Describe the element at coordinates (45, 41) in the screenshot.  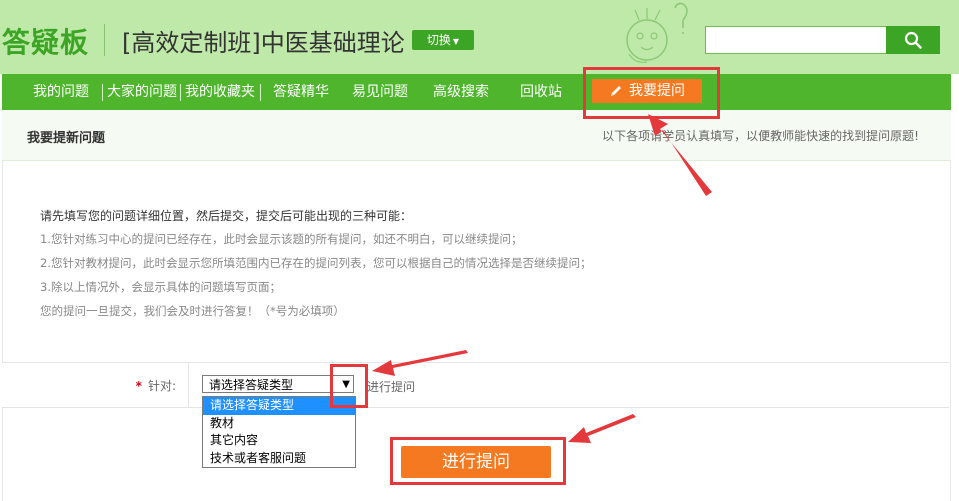
I see `site-logo: 答疑板` at that location.